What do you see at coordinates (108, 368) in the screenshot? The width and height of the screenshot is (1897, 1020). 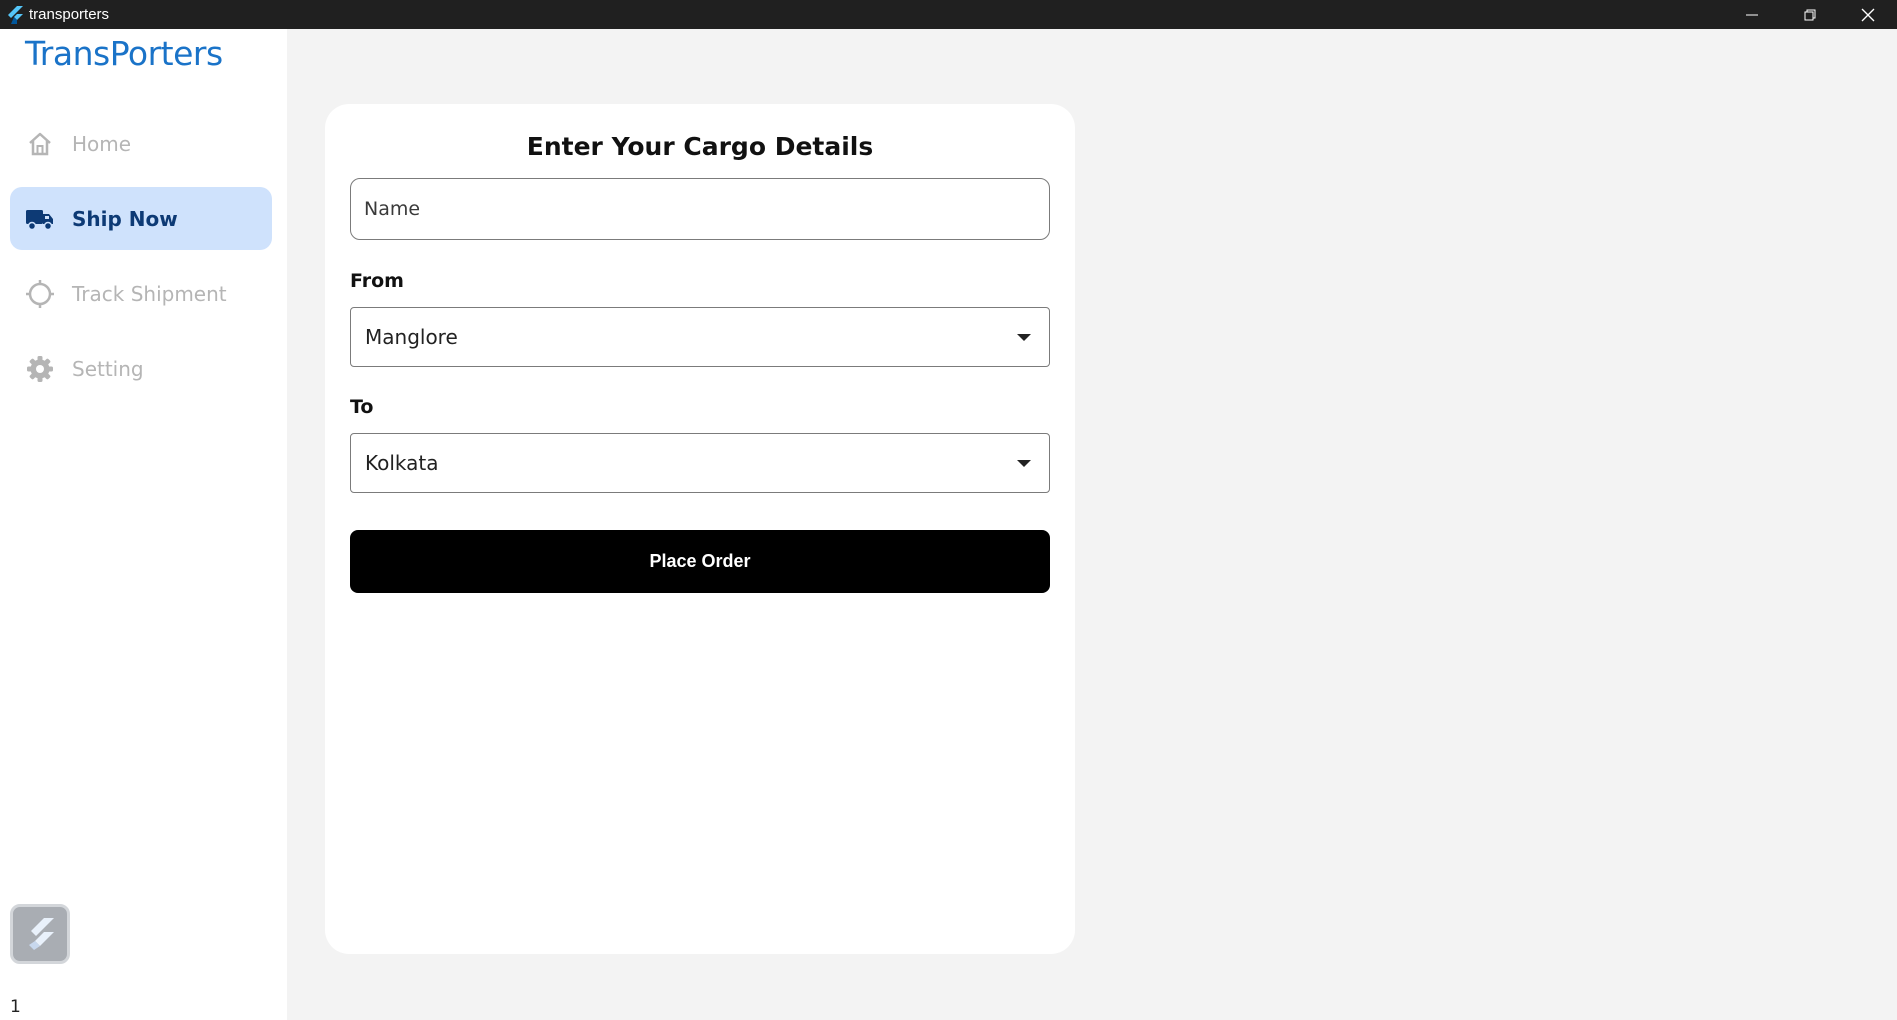 I see `sidebar-item-label: Setting` at bounding box center [108, 368].